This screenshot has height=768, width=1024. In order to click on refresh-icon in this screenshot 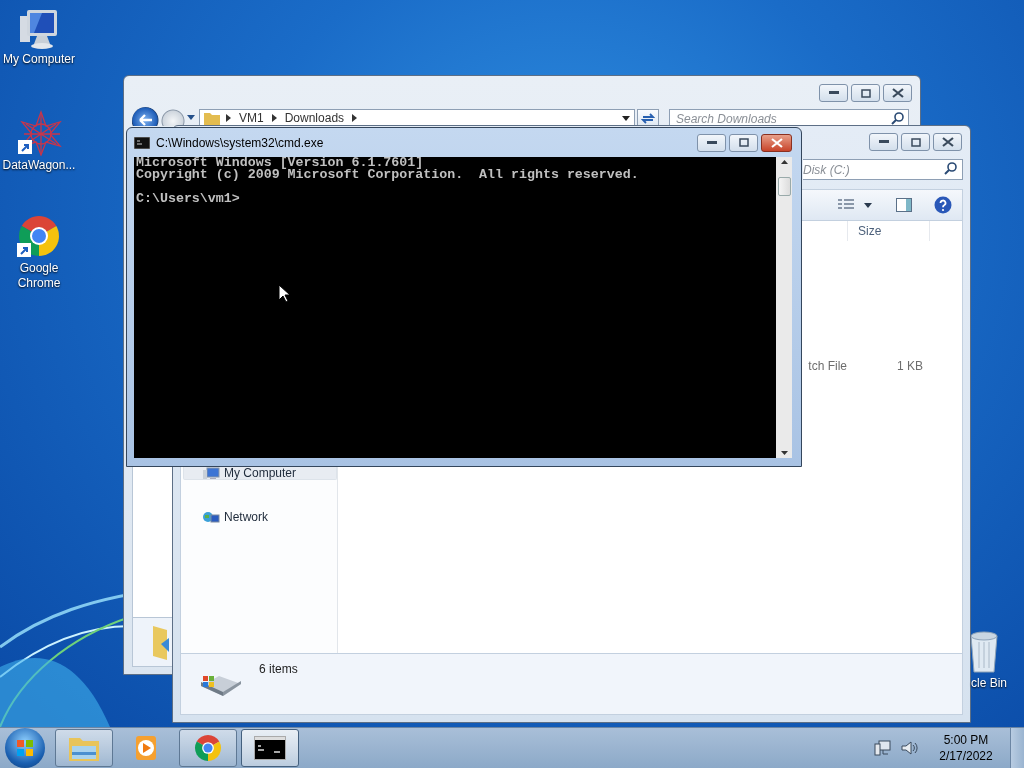, I will do `click(648, 118)`.